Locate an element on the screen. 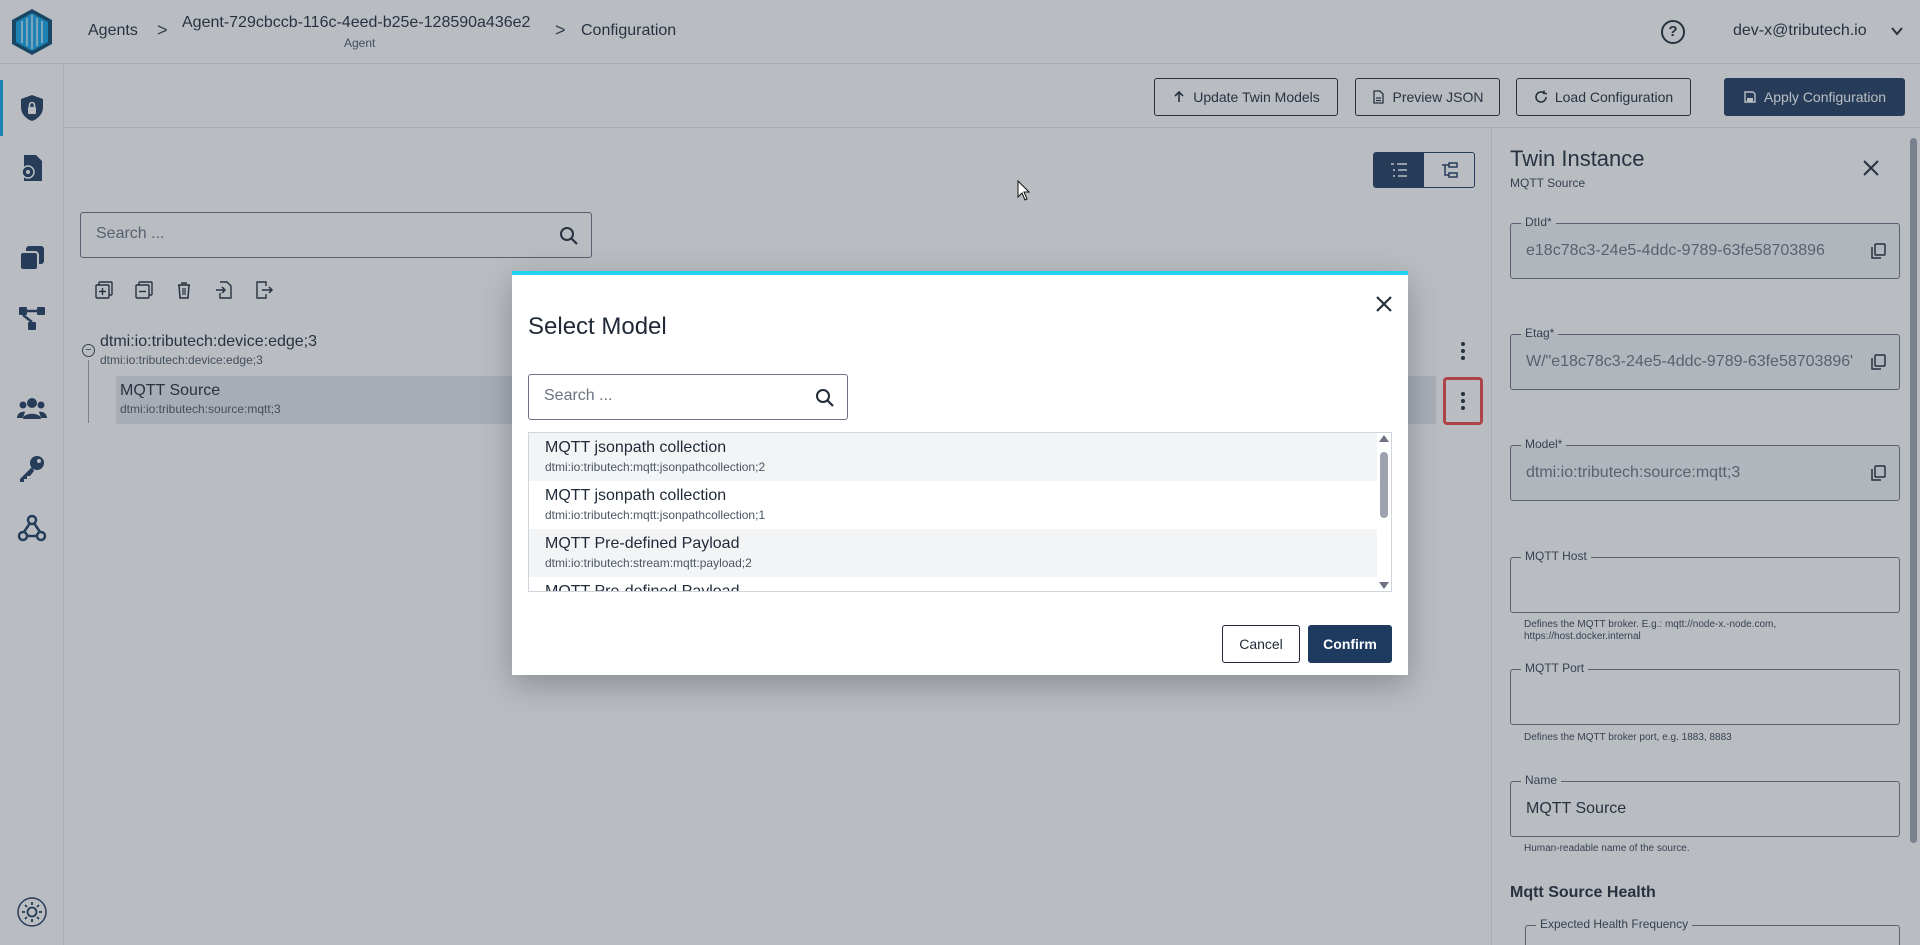 The width and height of the screenshot is (1920, 945). scroll-down-icon is located at coordinates (1384, 585).